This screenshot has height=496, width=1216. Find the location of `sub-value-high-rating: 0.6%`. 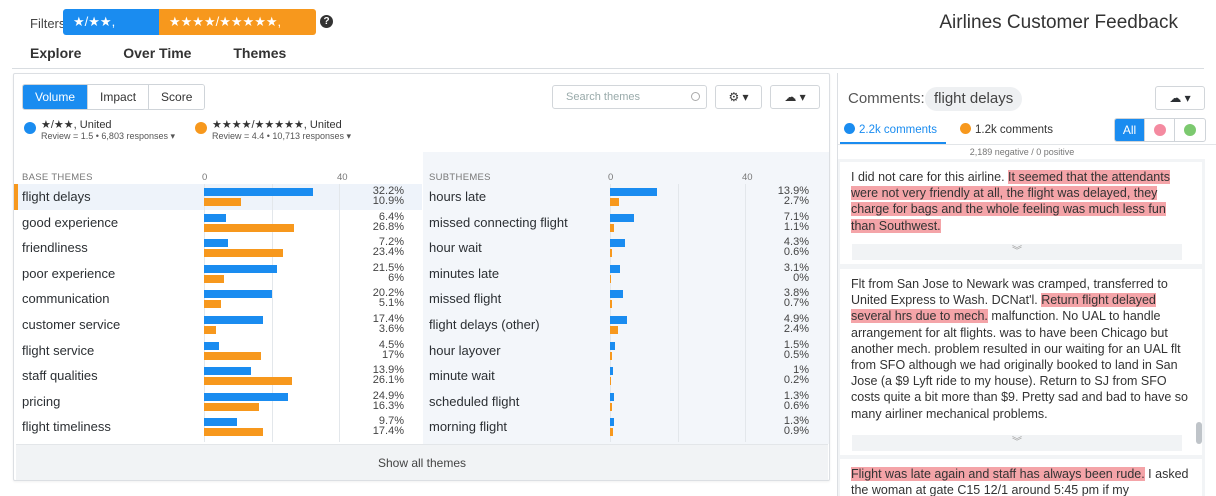

sub-value-high-rating: 0.6% is located at coordinates (796, 405).